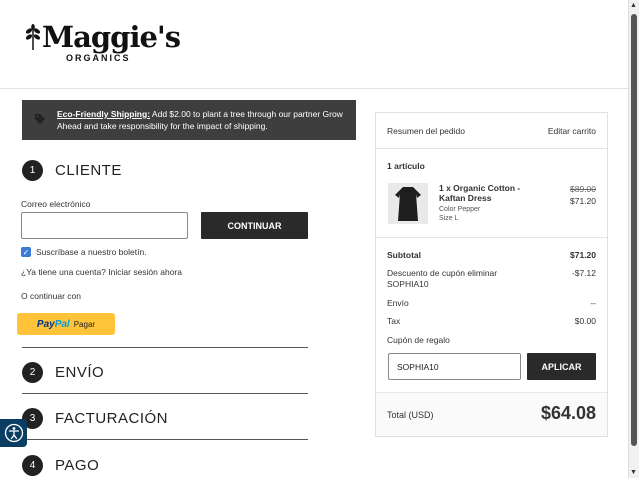  I want to click on step-title: CLIENTE, so click(88, 170).